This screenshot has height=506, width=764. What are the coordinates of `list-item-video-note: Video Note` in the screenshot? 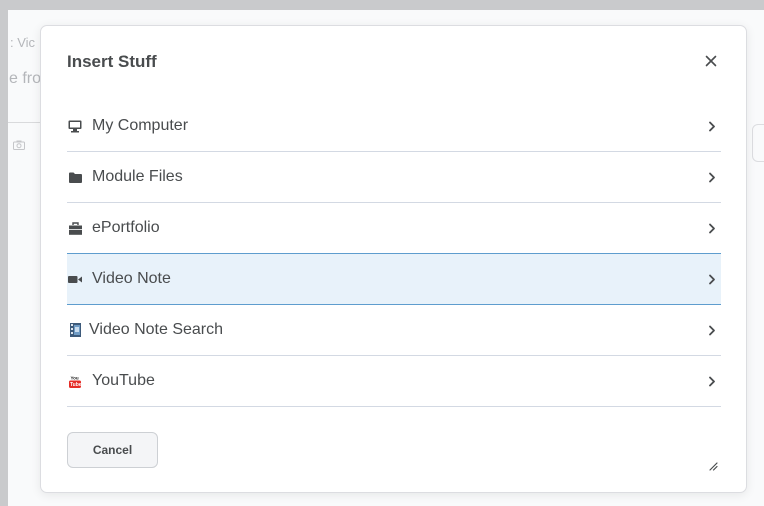 It's located at (394, 279).